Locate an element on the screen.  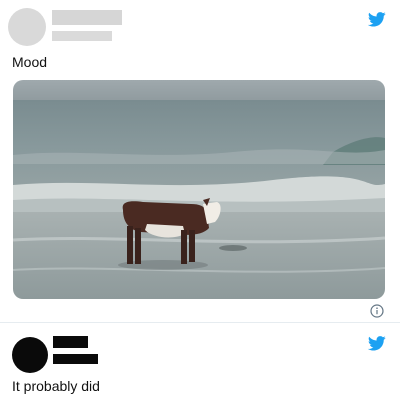
tweet-divider is located at coordinates (200, 322).